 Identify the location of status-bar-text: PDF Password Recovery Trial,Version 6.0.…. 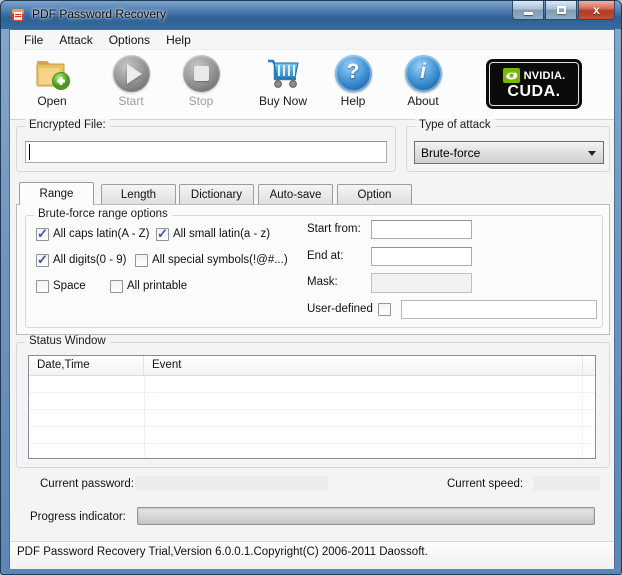
(222, 552).